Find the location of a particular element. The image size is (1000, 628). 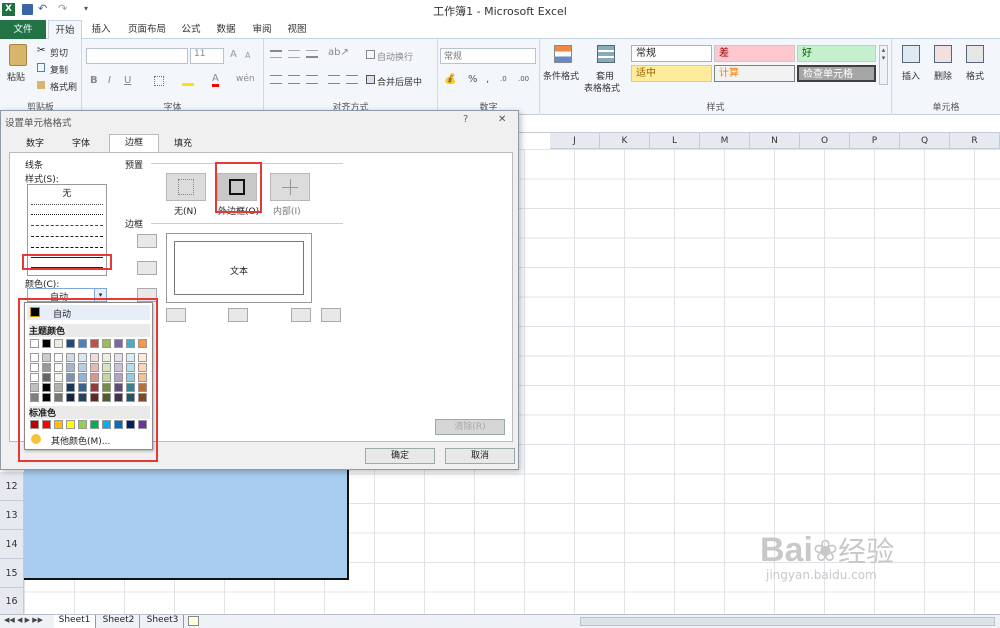

row-header-14: 14 is located at coordinates (12, 544).